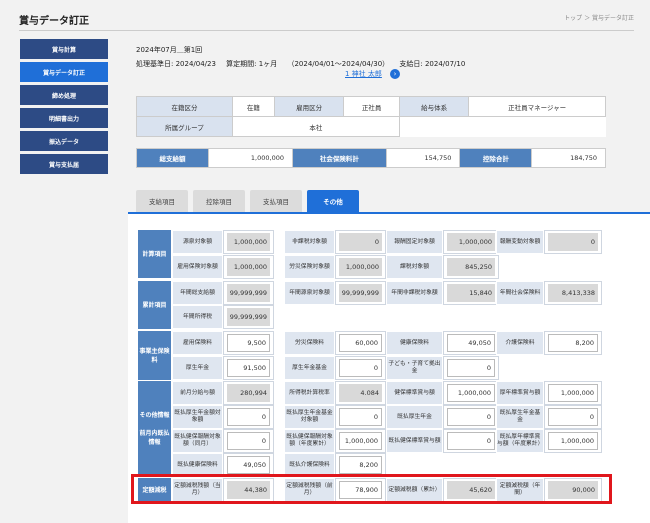 The width and height of the screenshot is (650, 523). What do you see at coordinates (573, 343) in the screenshot?
I see `field-input: 8,200` at bounding box center [573, 343].